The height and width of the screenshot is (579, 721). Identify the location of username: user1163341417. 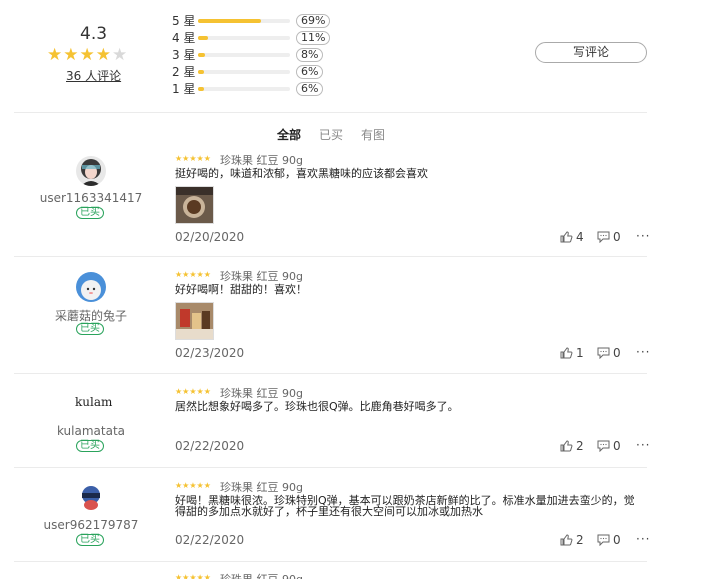
(91, 198).